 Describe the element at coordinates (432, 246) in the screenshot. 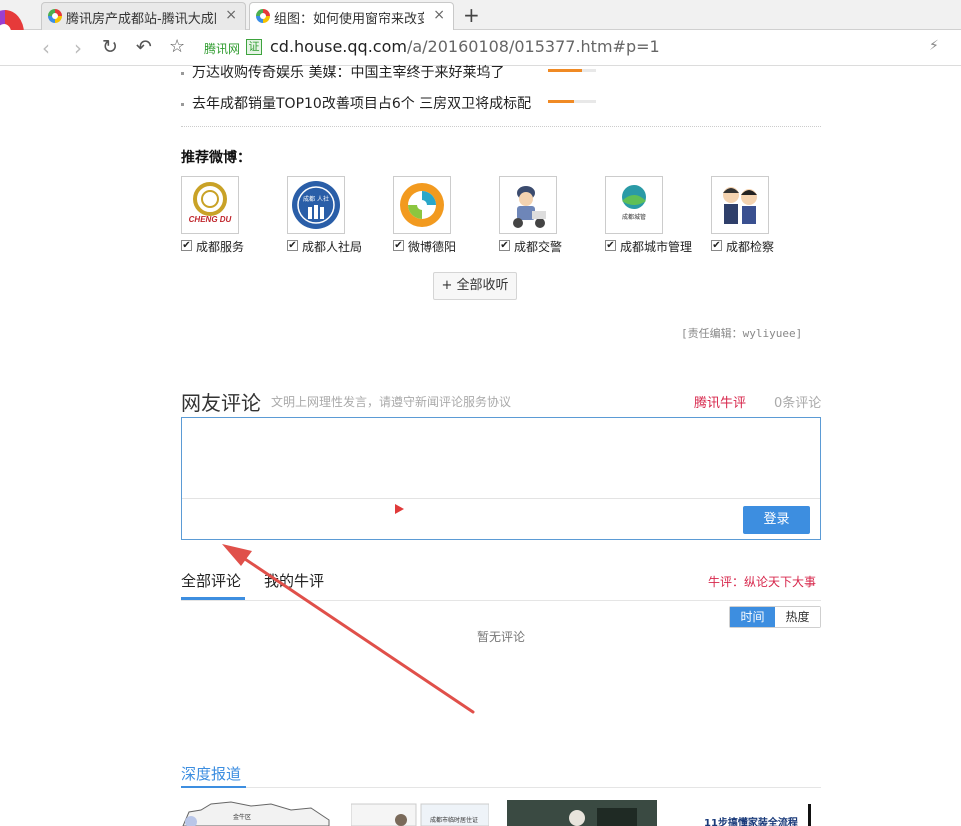

I see `weibo-account-name: 微博德阳` at that location.